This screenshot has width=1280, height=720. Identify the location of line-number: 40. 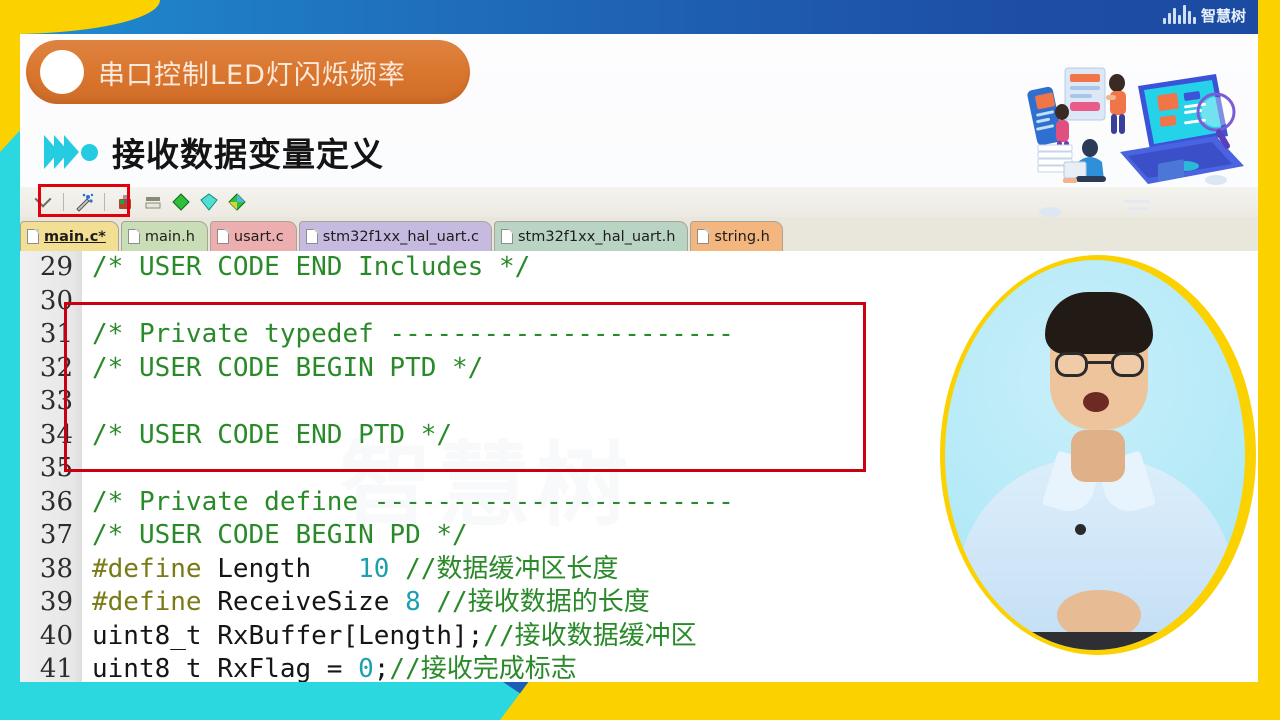
(56, 635).